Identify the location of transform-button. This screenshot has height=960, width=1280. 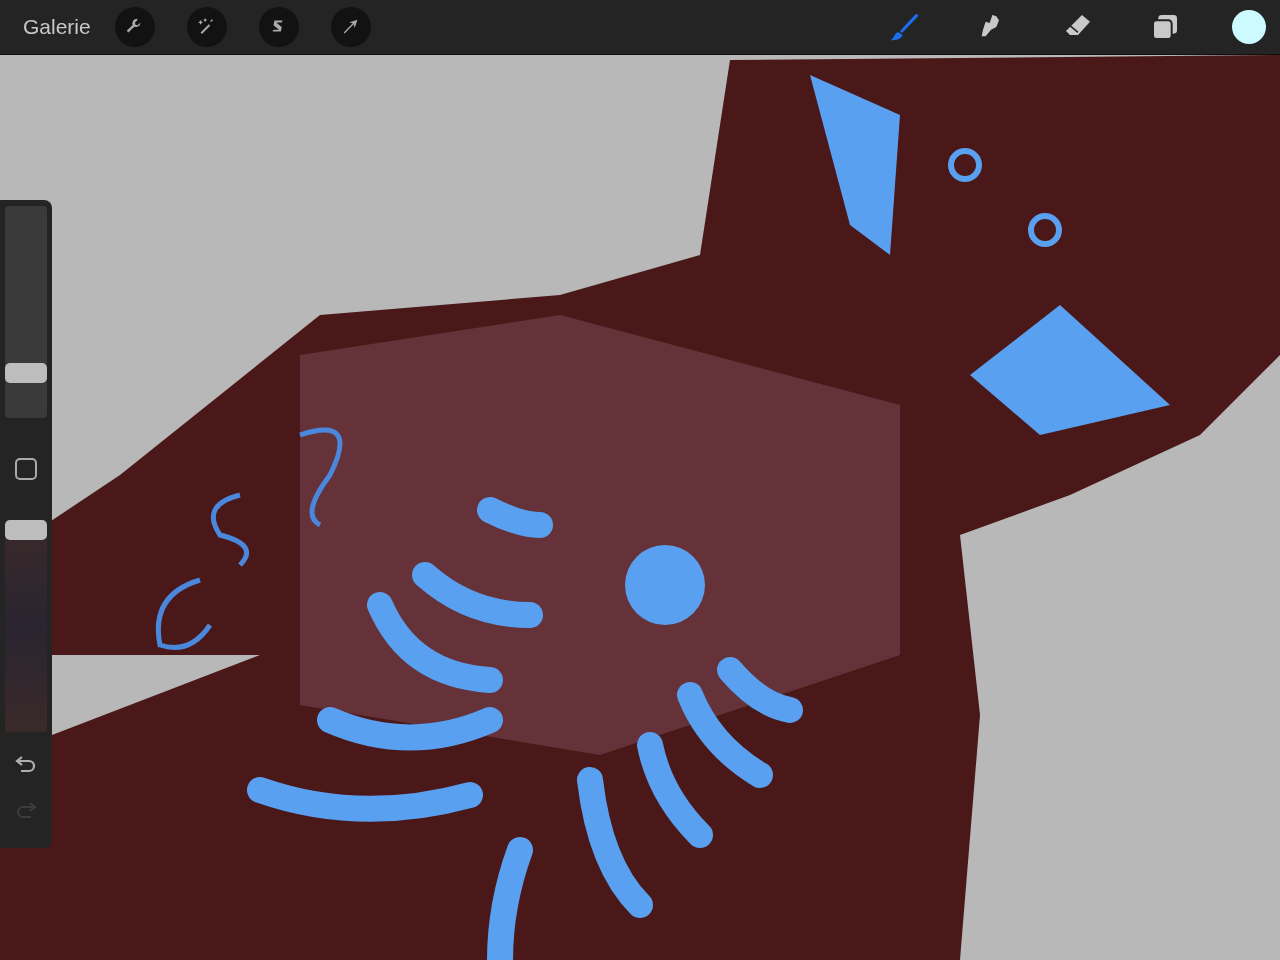
(350, 27).